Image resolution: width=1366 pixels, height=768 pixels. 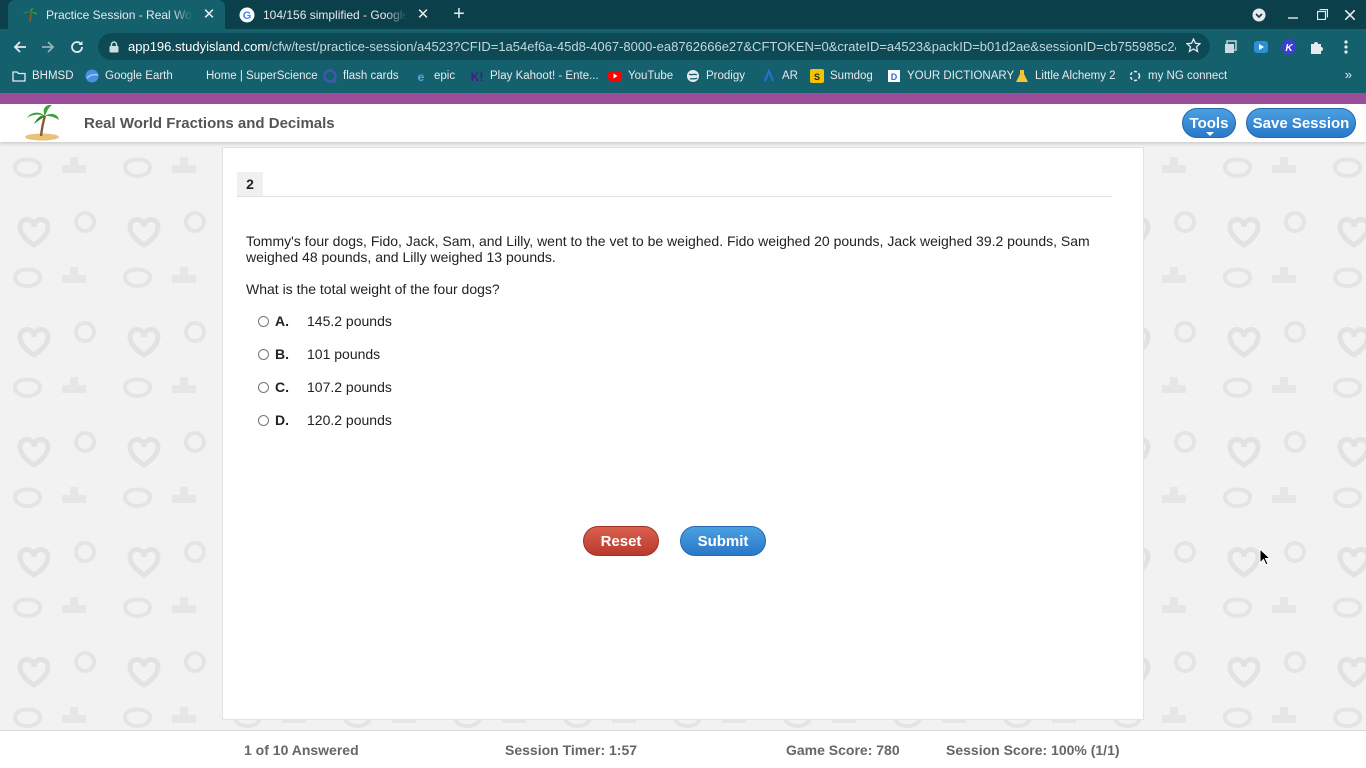 I want to click on kahoot-icon: K!, so click(x=477, y=76).